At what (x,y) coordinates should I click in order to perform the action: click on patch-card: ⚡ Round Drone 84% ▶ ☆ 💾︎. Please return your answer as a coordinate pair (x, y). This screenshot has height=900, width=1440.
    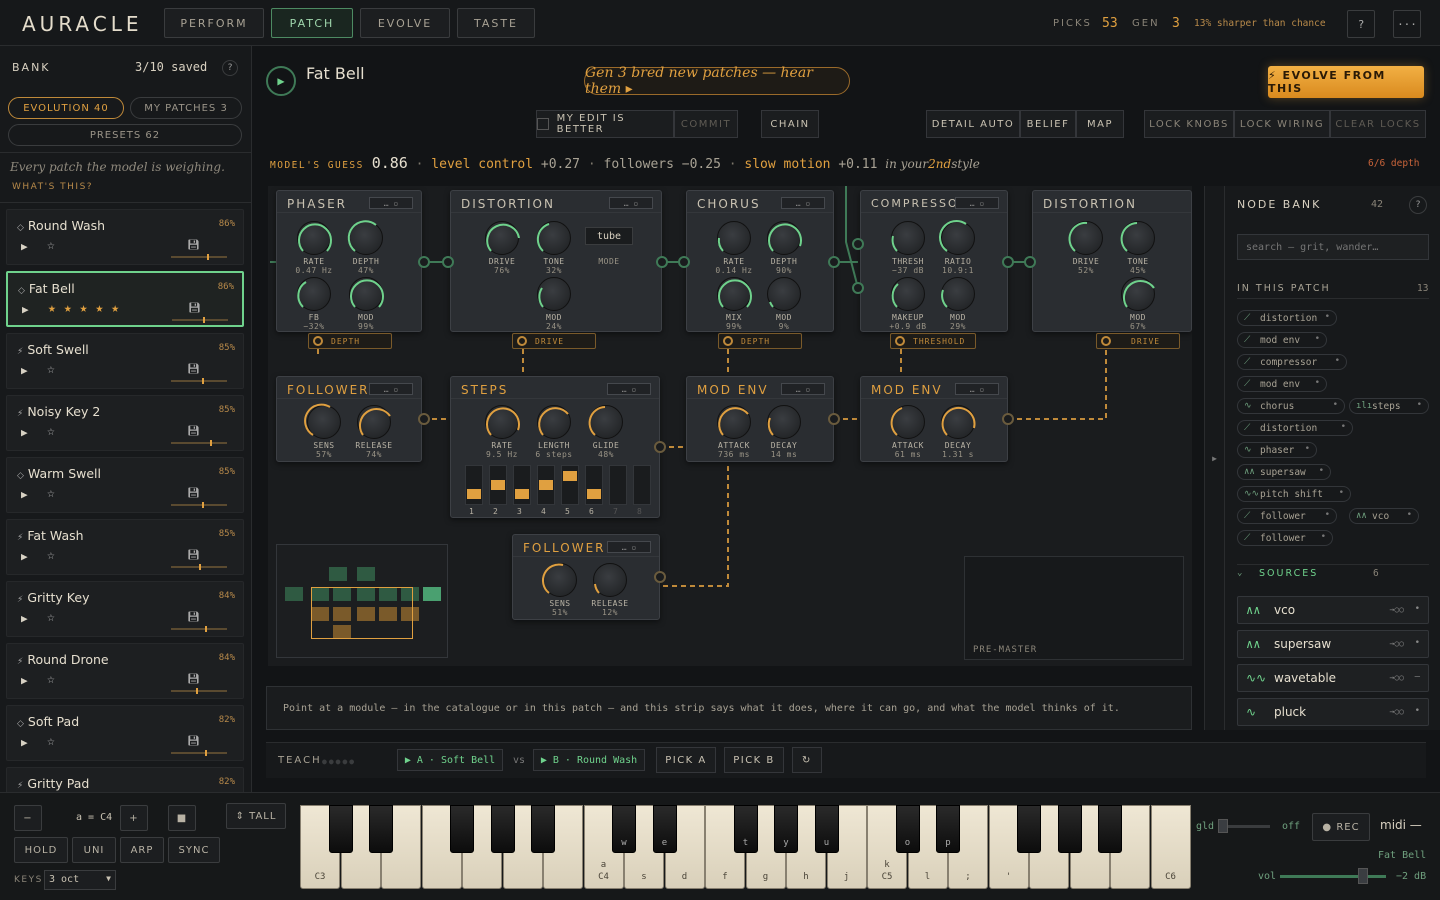
    Looking at the image, I should click on (125, 671).